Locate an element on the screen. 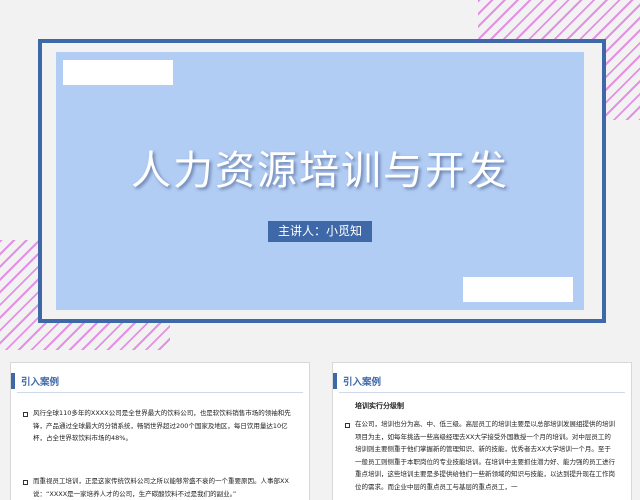  slide-title: 人力资源培训与开发 is located at coordinates (320, 171).